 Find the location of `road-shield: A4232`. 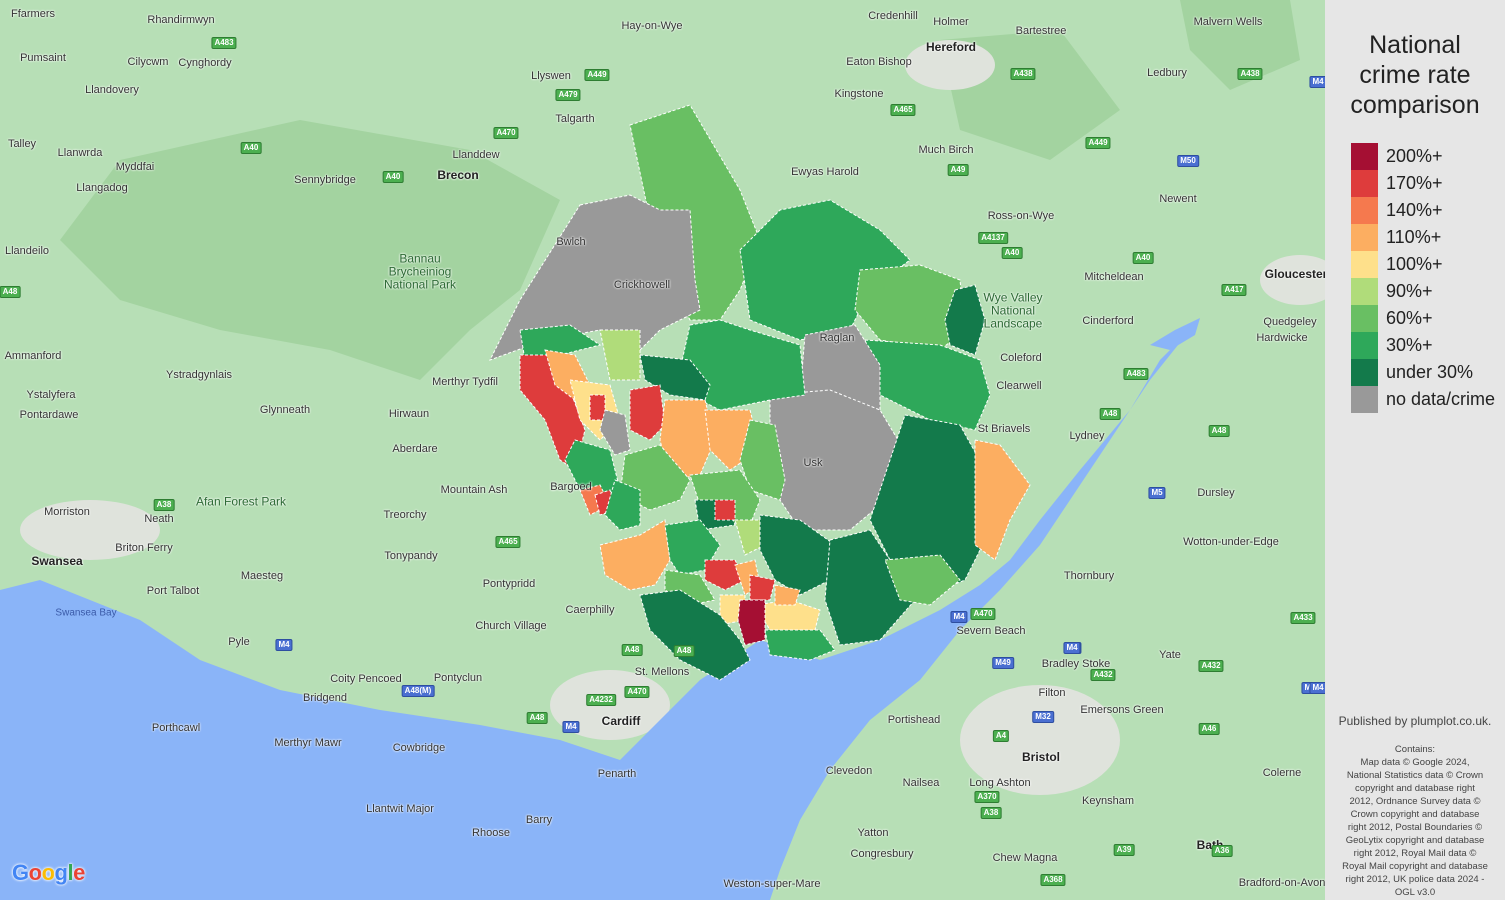

road-shield: A4232 is located at coordinates (601, 700).